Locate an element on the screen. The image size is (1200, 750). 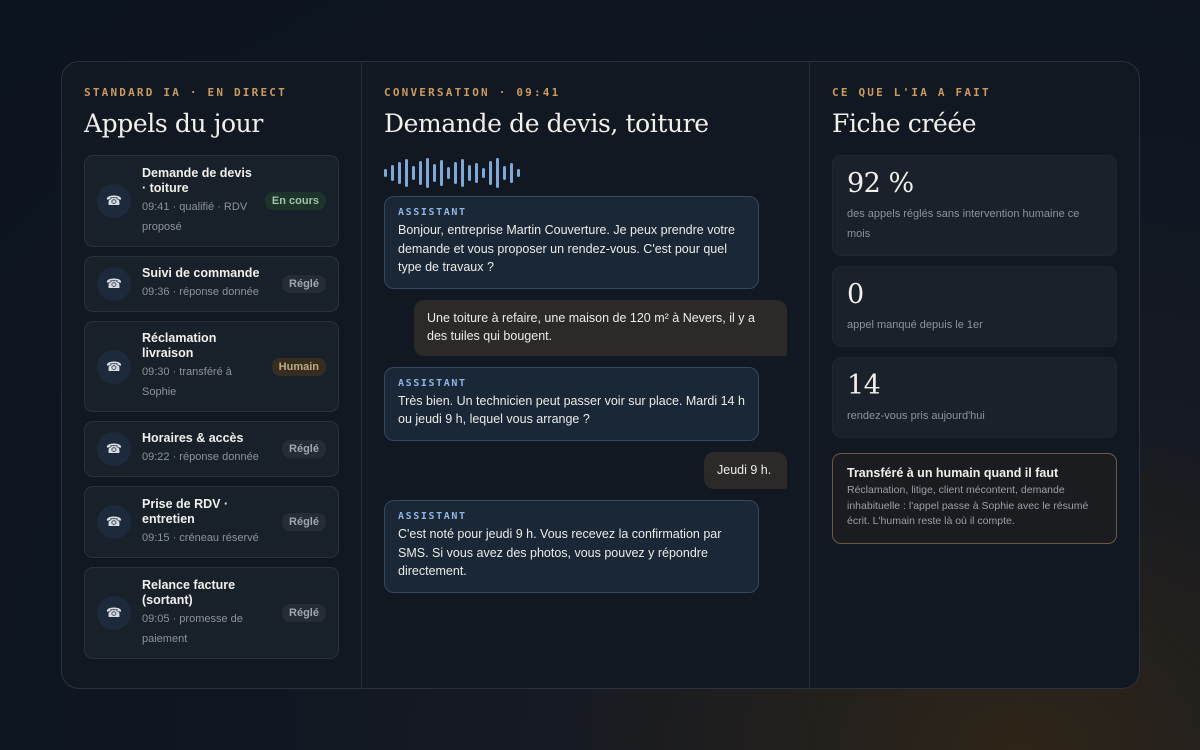
call-title: Prise de RDV · entretien is located at coordinates (185, 511).